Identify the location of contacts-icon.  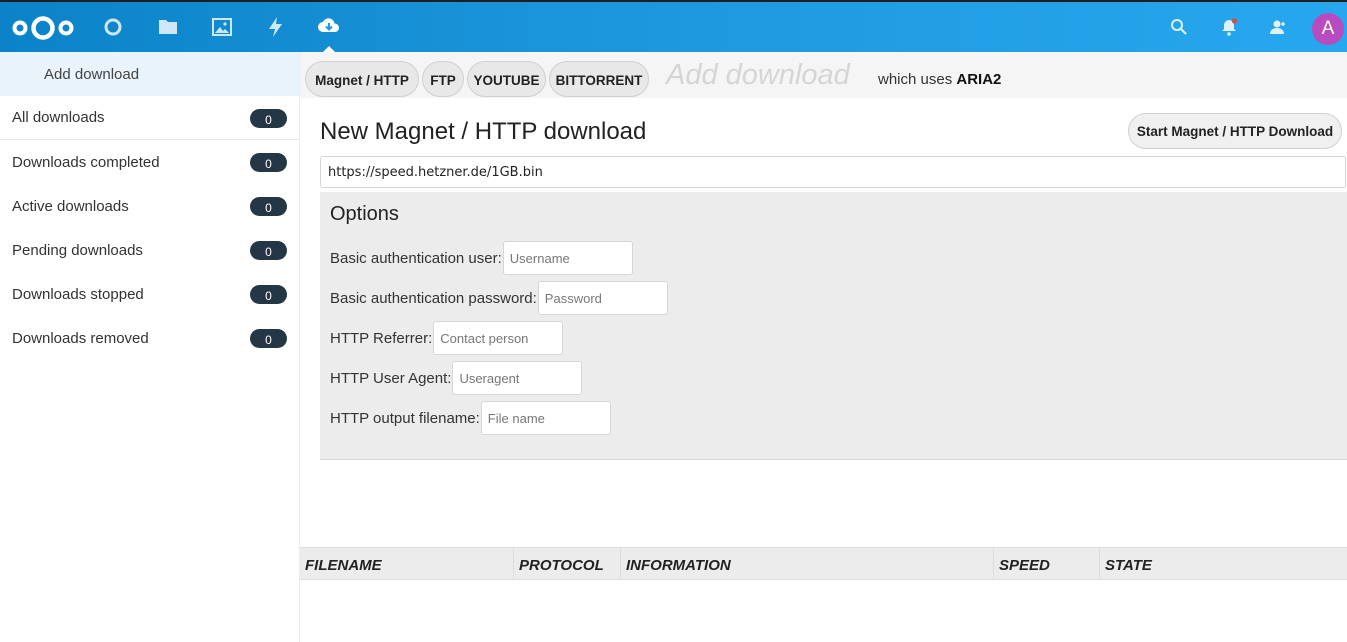
(1278, 27).